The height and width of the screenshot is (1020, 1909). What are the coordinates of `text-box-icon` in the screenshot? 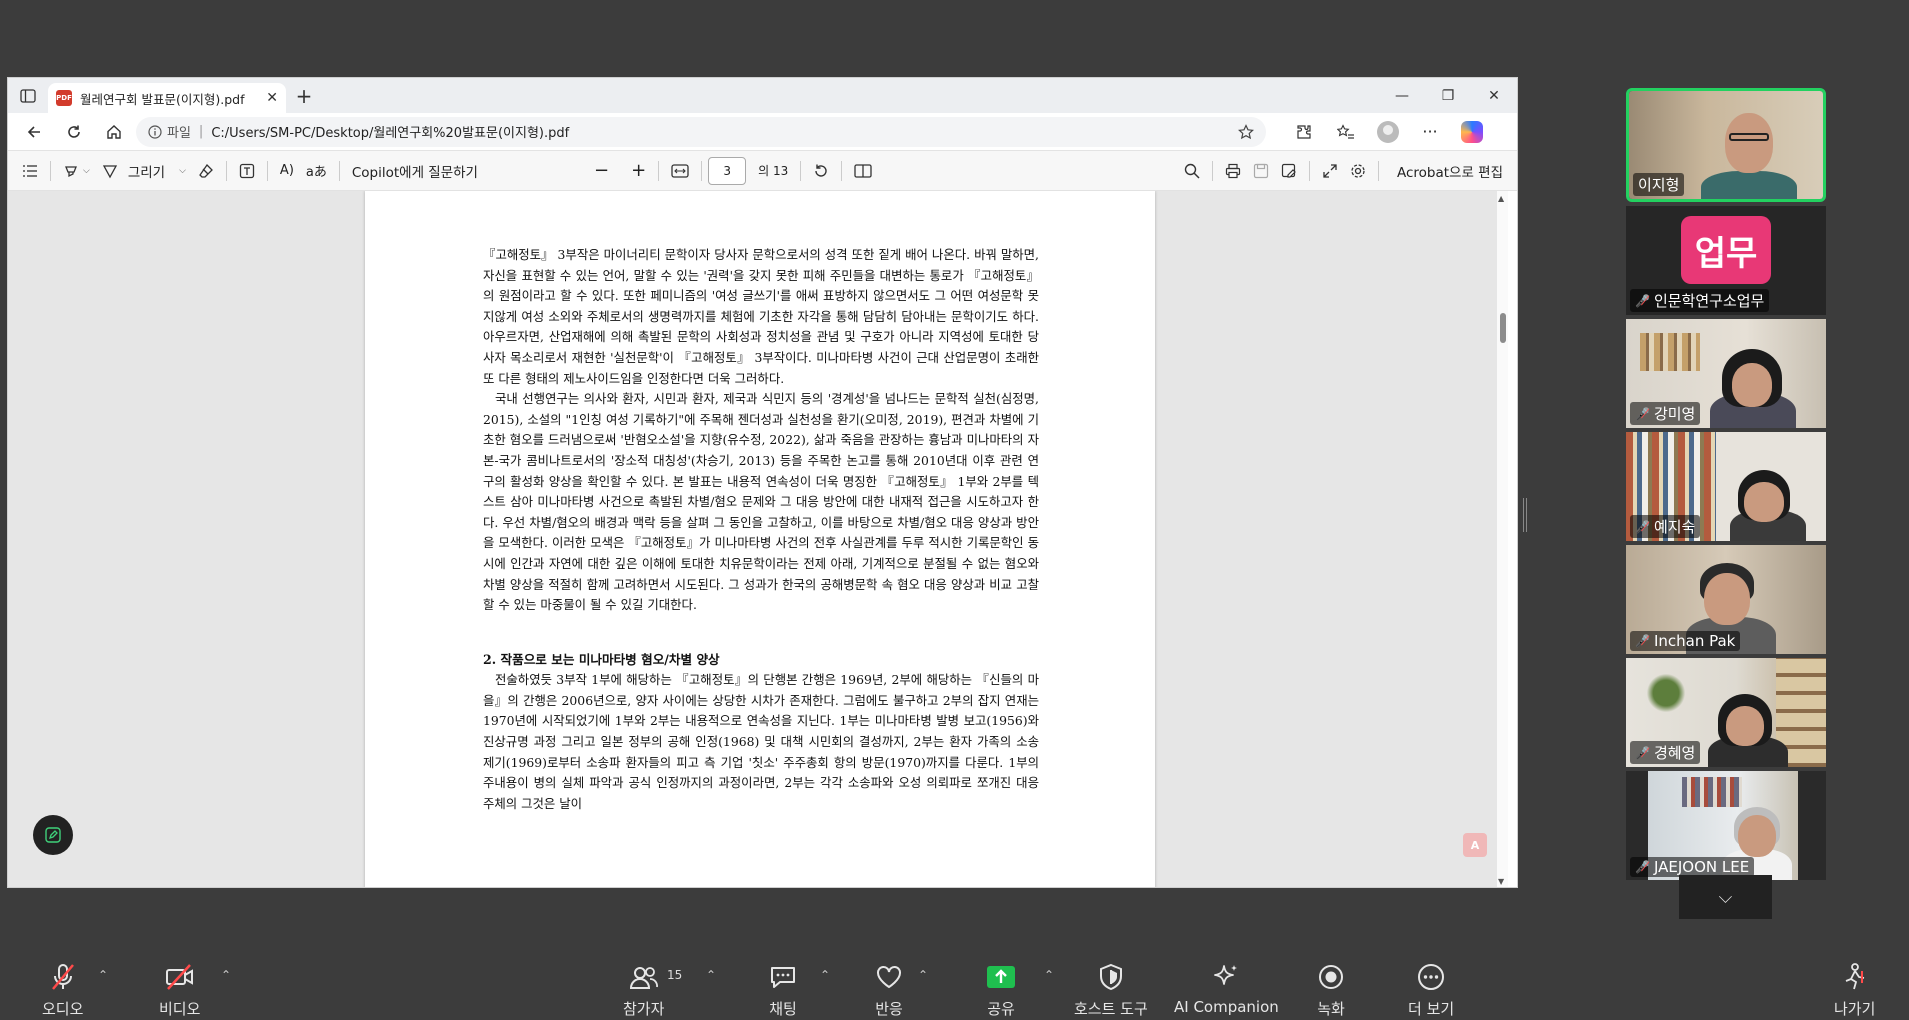 It's located at (247, 170).